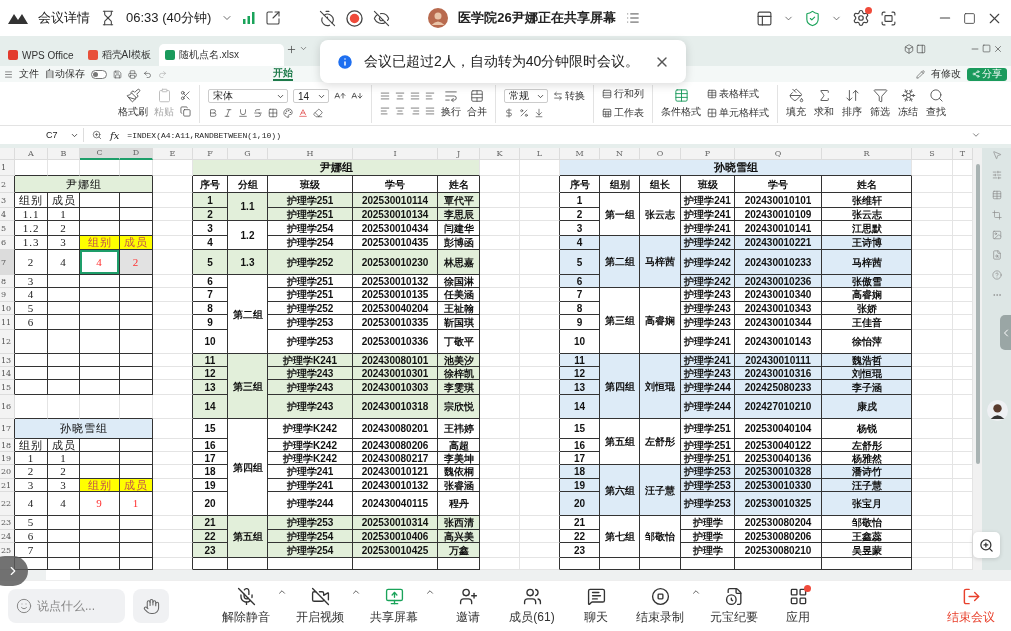 Image resolution: width=1011 pixels, height=631 pixels. What do you see at coordinates (64, 18) in the screenshot?
I see `meeting-title: 会议详情` at bounding box center [64, 18].